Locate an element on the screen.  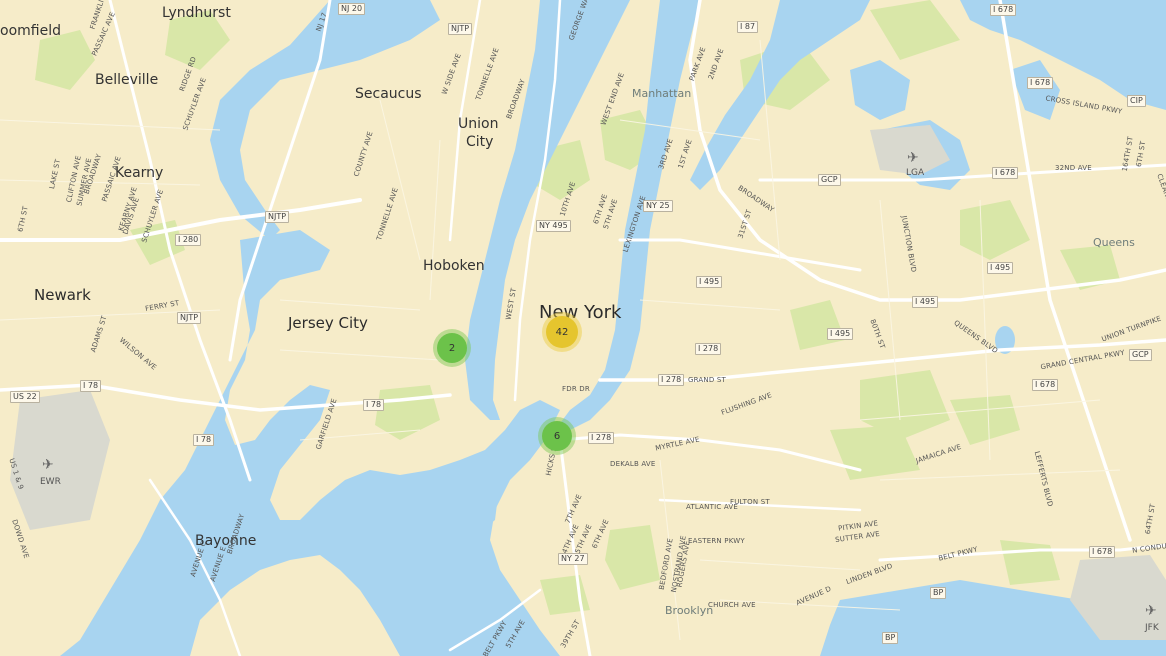
shield-i78-c: I 78 is located at coordinates (204, 440).